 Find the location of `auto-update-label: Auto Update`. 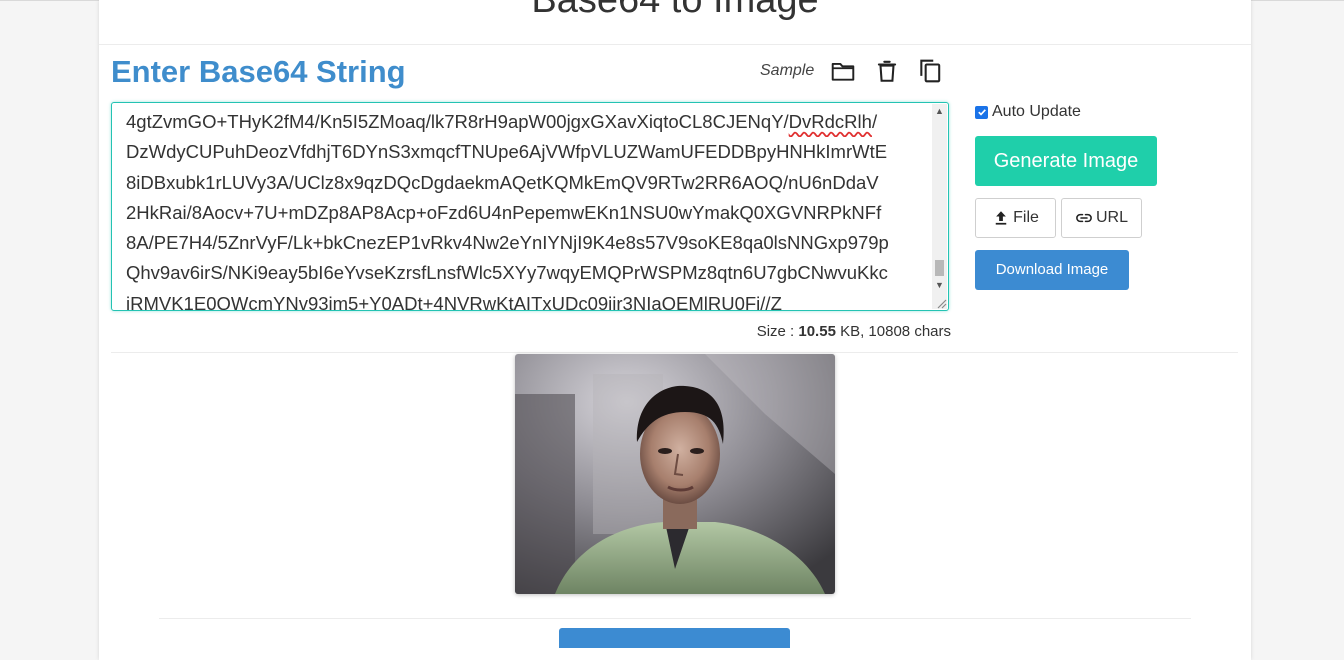

auto-update-label: Auto Update is located at coordinates (1036, 111).